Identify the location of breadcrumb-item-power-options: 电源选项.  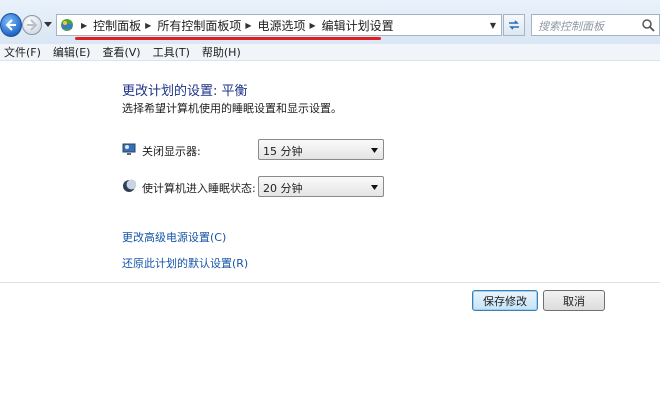
(282, 25).